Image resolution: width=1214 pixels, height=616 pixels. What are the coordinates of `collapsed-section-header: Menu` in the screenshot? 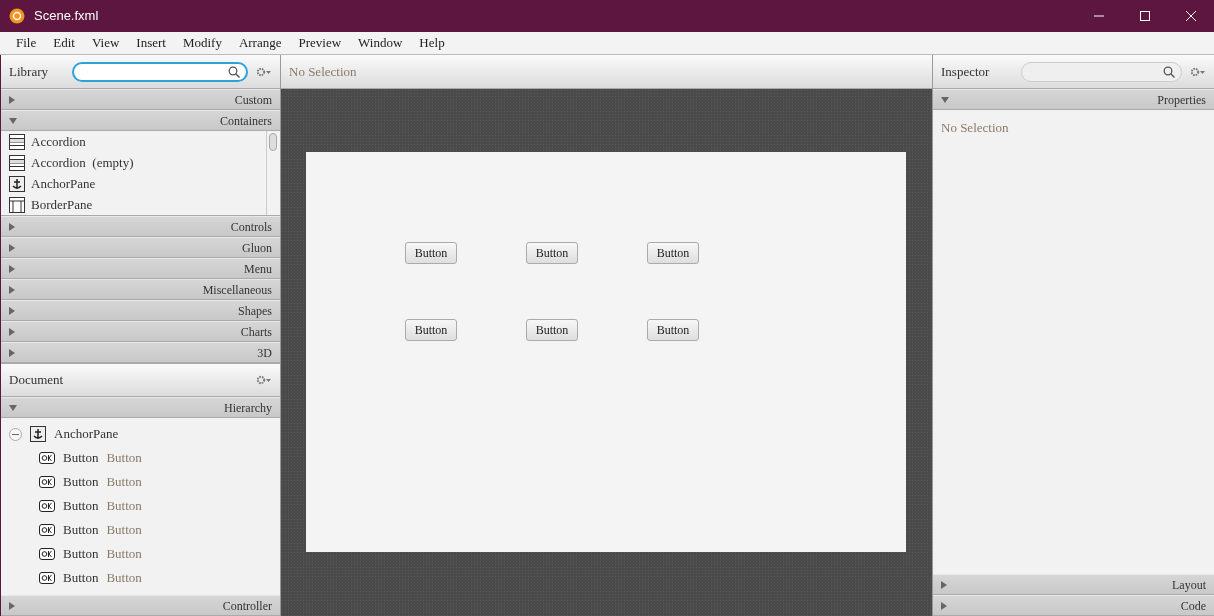 It's located at (258, 268).